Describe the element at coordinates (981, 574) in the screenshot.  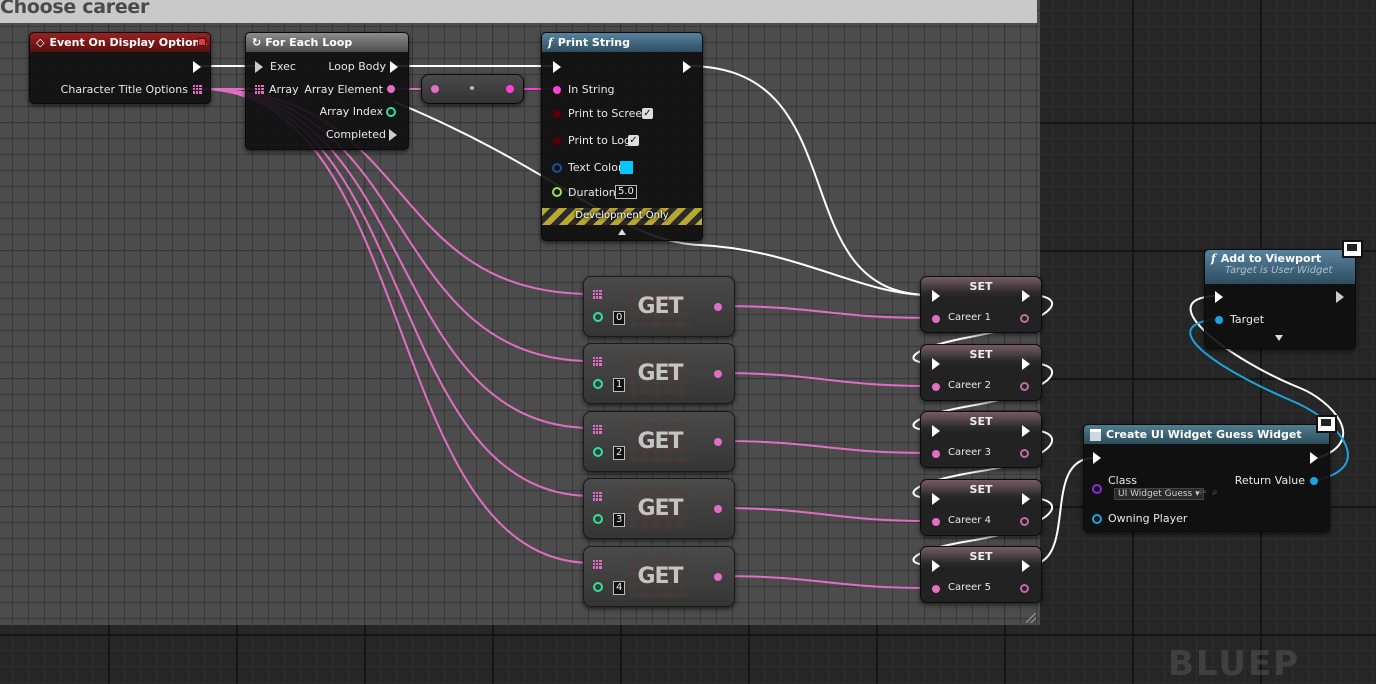
I see `set-node-career-5: SET Career 5` at that location.